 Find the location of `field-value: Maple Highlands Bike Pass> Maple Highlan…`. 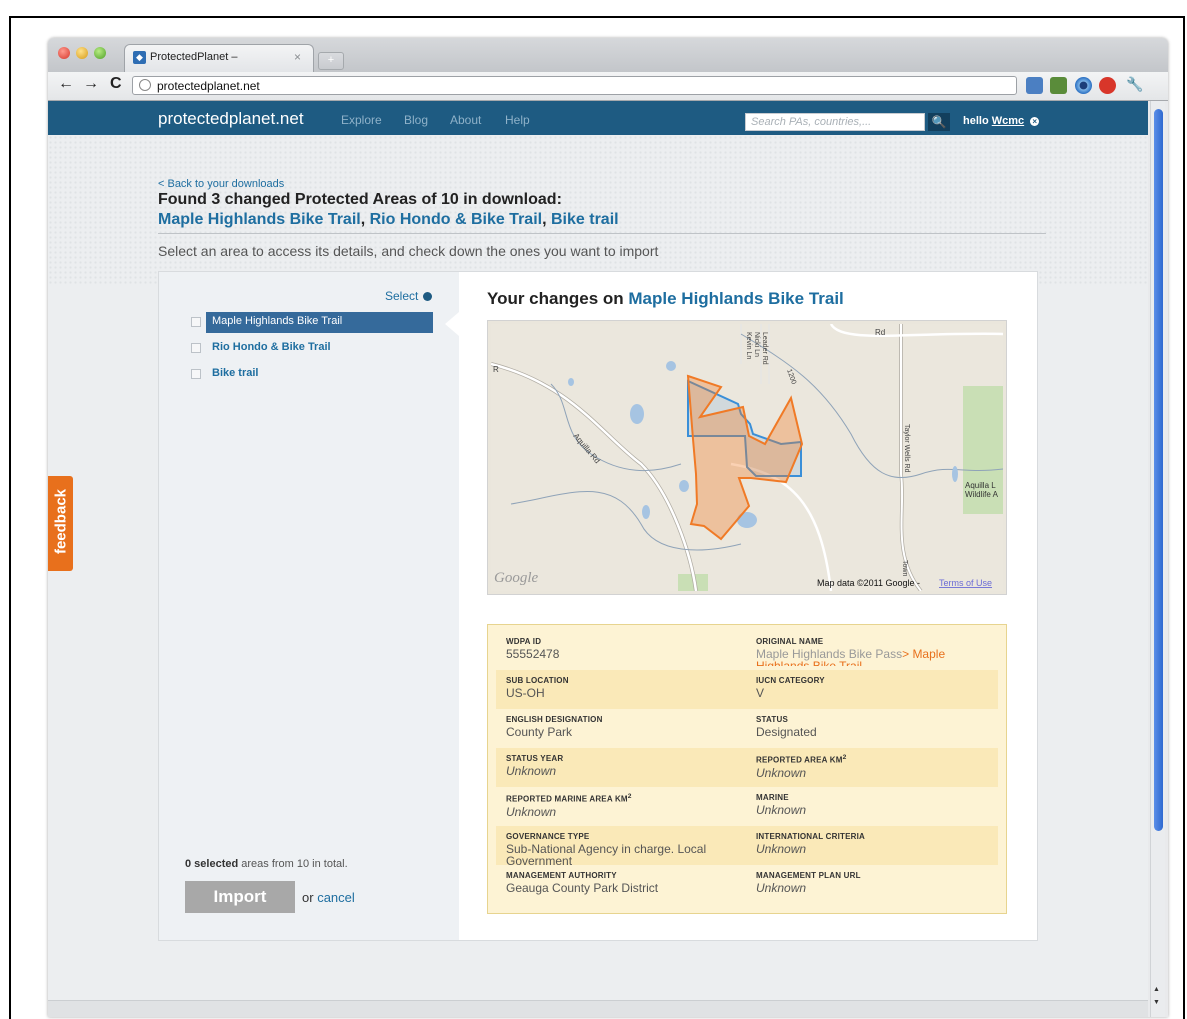

field-value: Maple Highlands Bike Pass> Maple Highlan… is located at coordinates (876, 657).